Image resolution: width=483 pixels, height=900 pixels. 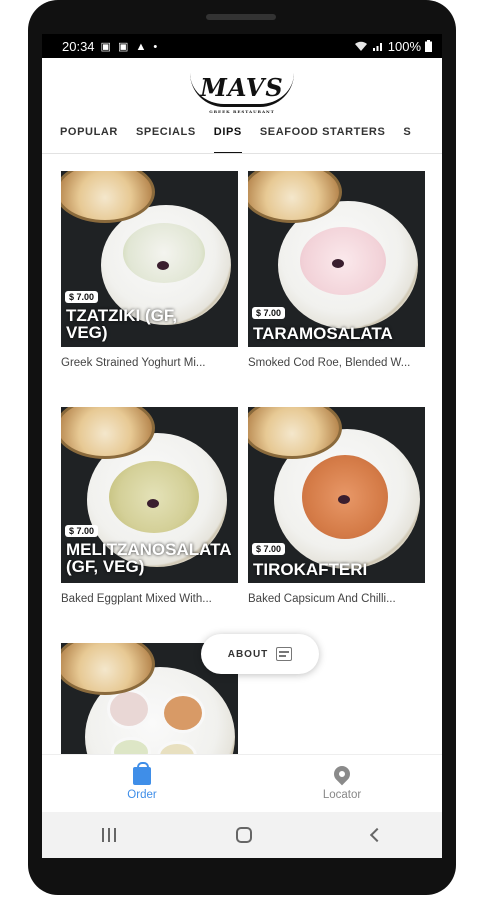 What do you see at coordinates (242, 111) in the screenshot?
I see `logo-subtext: GREEK RESTAURANT` at bounding box center [242, 111].